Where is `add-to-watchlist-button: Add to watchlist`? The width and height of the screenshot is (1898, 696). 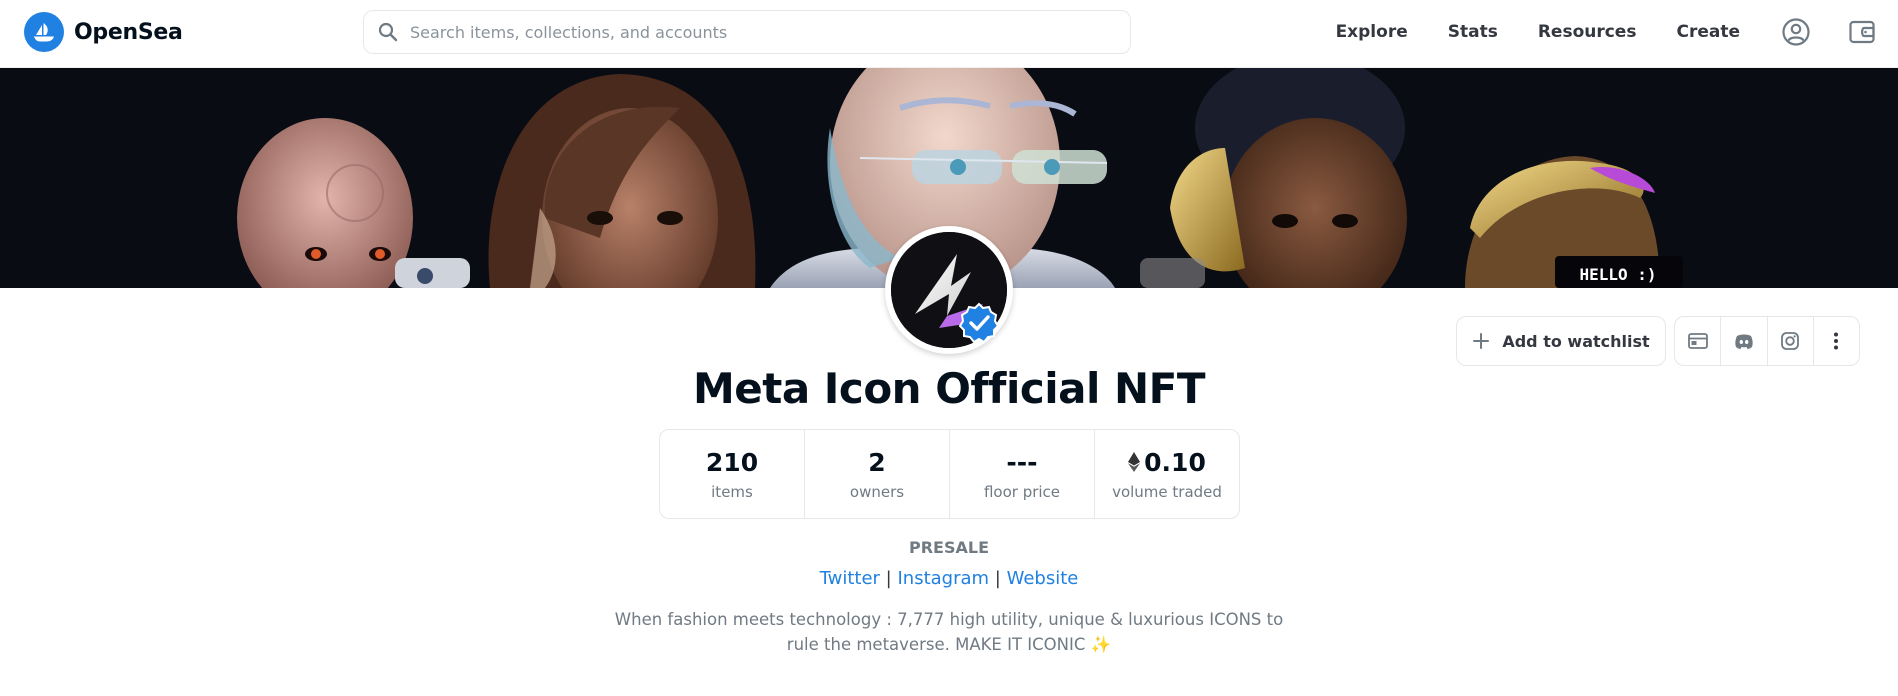
add-to-watchlist-button: Add to watchlist is located at coordinates (1561, 341).